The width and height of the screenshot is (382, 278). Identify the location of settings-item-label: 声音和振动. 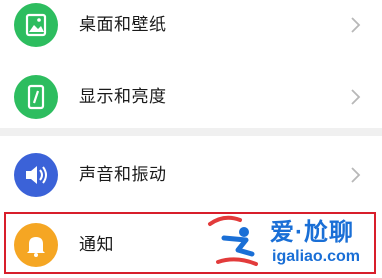
(123, 174).